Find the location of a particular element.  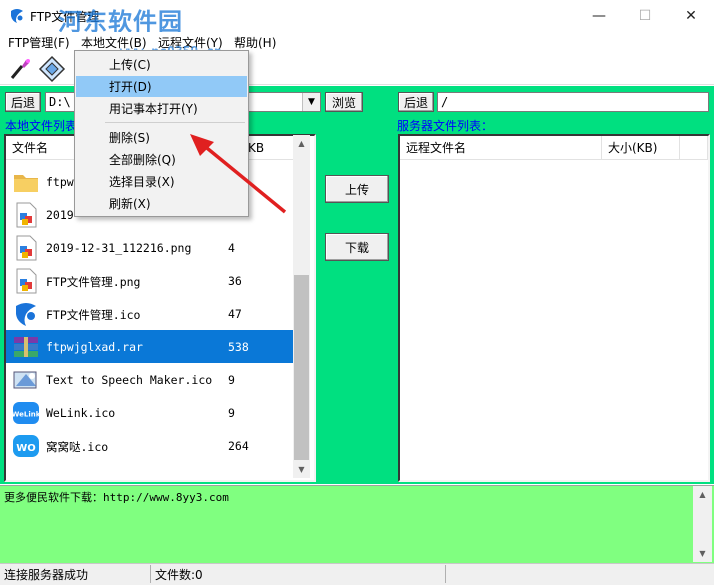

file-name: FTP文件管理.png is located at coordinates (93, 282).